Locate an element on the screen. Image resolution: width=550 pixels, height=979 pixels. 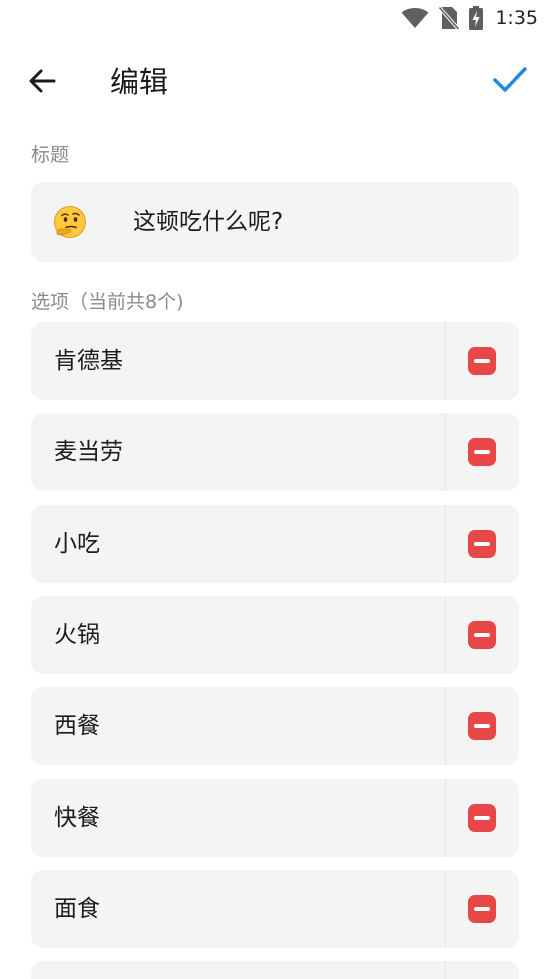
status-bar: 1:35 is located at coordinates (275, 18).